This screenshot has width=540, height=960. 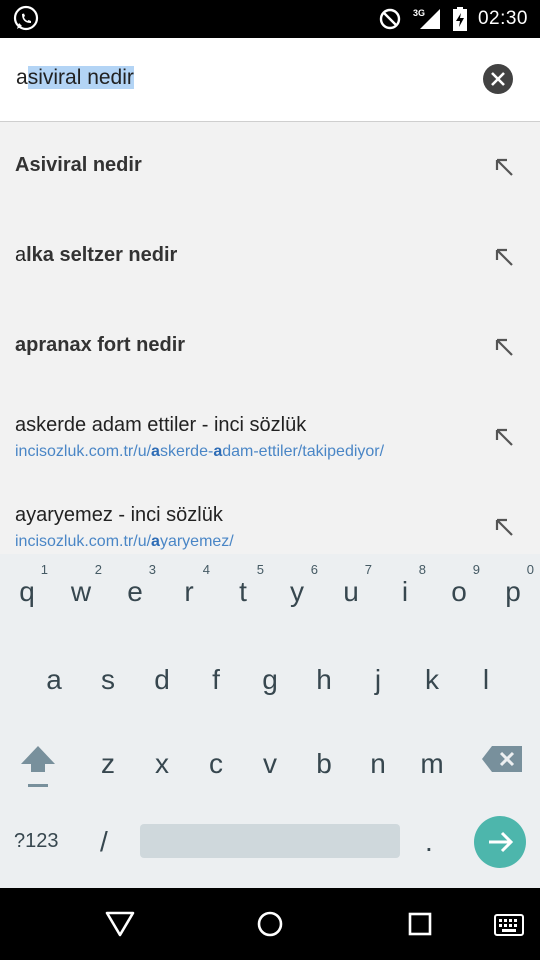 I want to click on clock: 02:30, so click(x=502, y=18).